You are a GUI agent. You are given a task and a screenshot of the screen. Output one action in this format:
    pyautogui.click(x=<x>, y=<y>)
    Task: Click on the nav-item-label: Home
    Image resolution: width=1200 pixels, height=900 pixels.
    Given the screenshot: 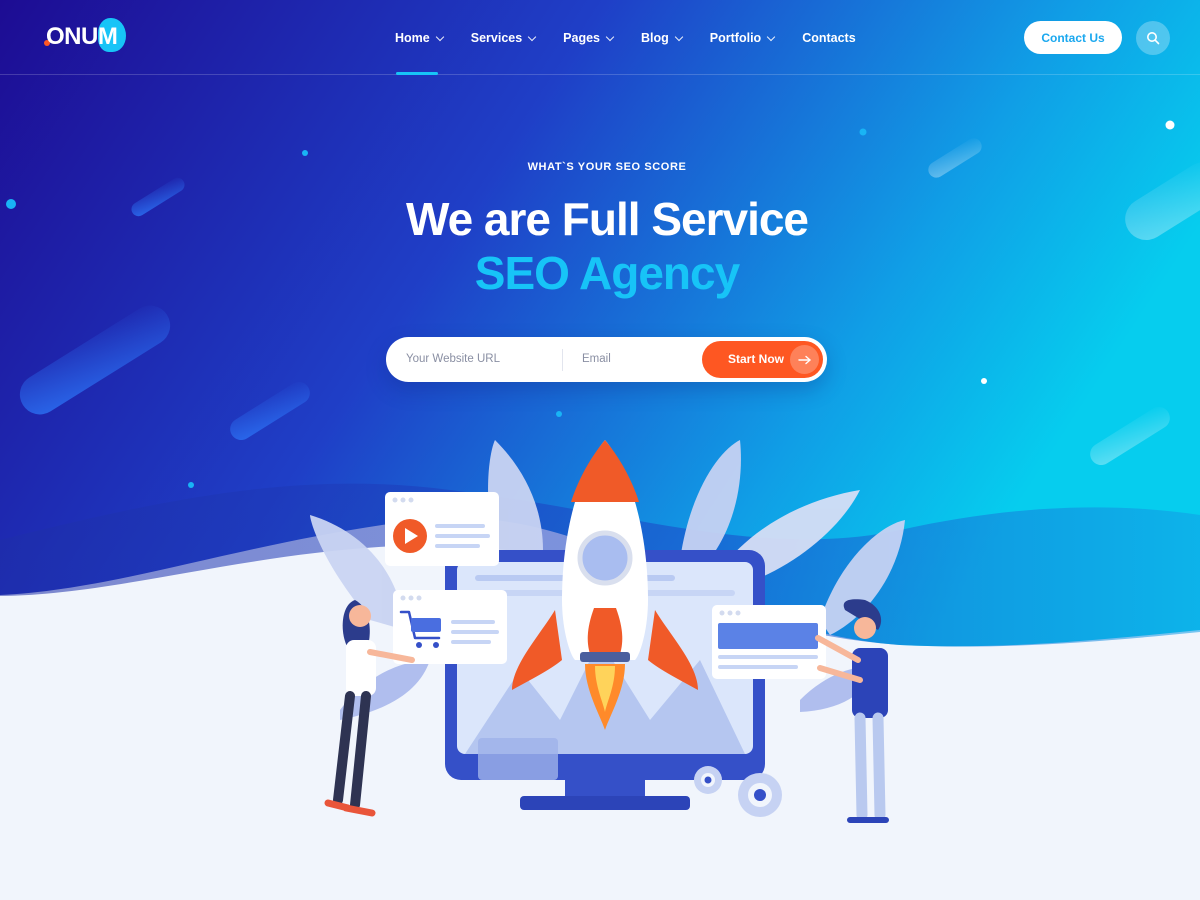 What is the action you would take?
    pyautogui.click(x=412, y=38)
    